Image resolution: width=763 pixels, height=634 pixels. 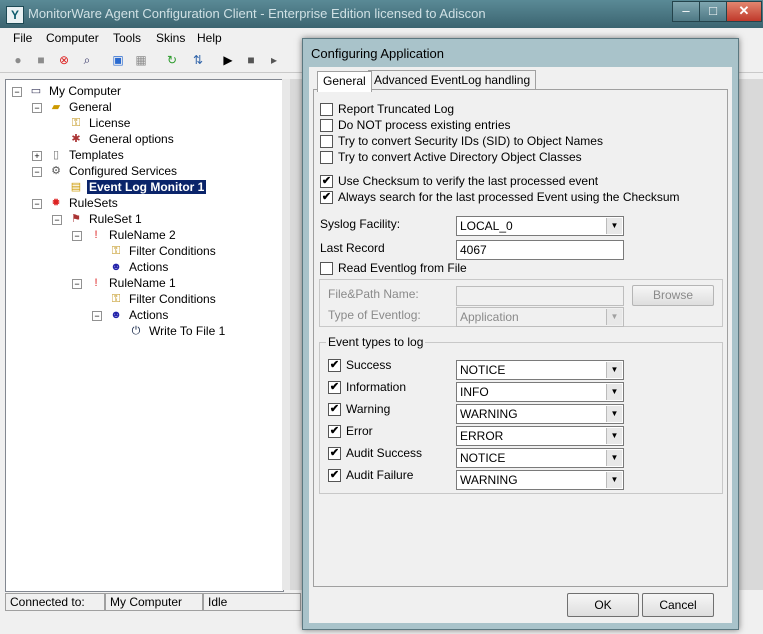 I want to click on tree-item-general-options: ✱ General options, so click(x=122, y=138).